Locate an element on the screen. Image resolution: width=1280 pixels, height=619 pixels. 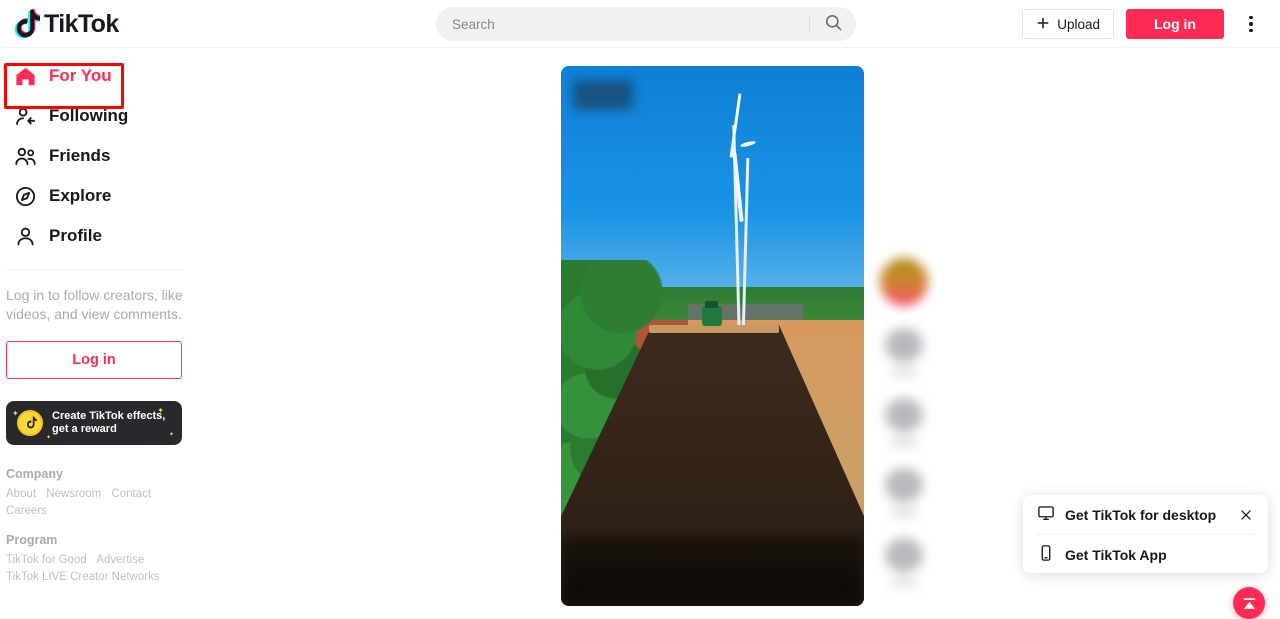
comment-action is located at coordinates (904, 422).